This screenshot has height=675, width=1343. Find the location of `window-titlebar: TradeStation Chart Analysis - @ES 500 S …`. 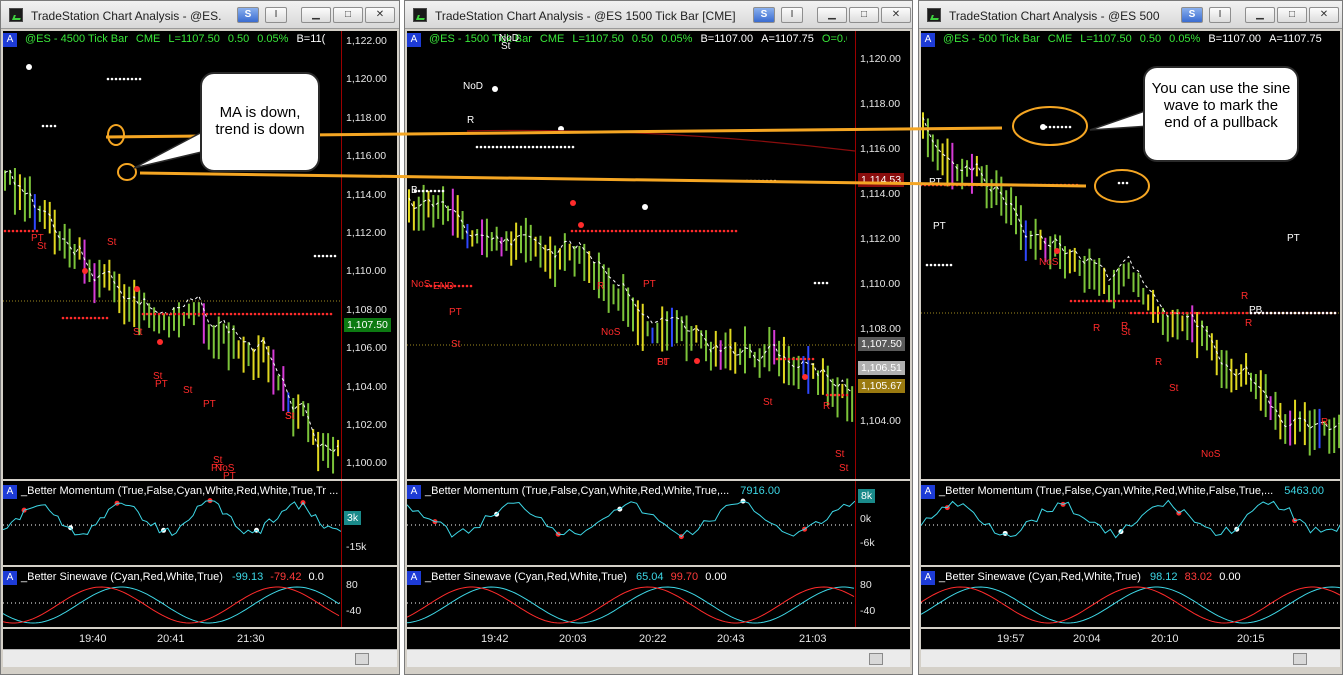

window-titlebar: TradeStation Chart Analysis - @ES 500 S … is located at coordinates (1130, 15).